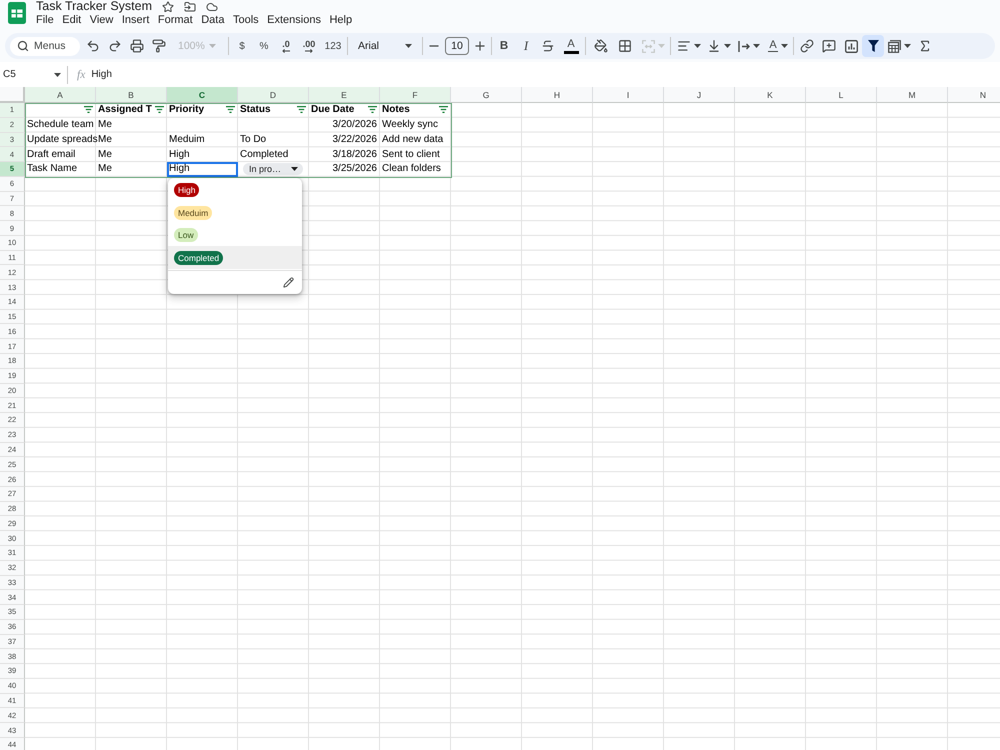 Image resolution: width=1000 pixels, height=750 pixels. What do you see at coordinates (273, 110) in the screenshot?
I see `header-cell: Status` at bounding box center [273, 110].